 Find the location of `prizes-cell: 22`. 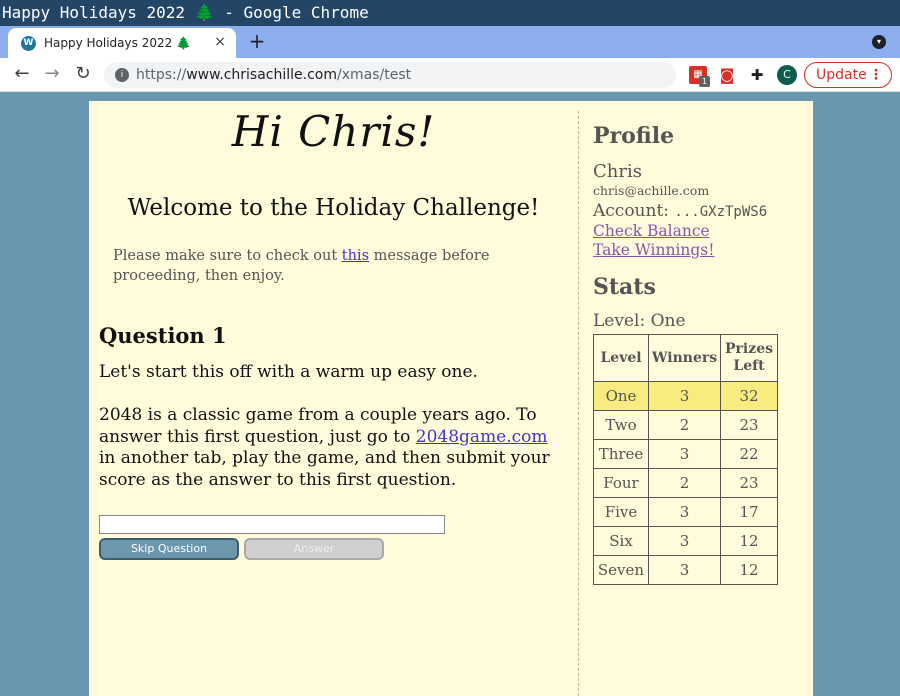

prizes-cell: 22 is located at coordinates (749, 454).